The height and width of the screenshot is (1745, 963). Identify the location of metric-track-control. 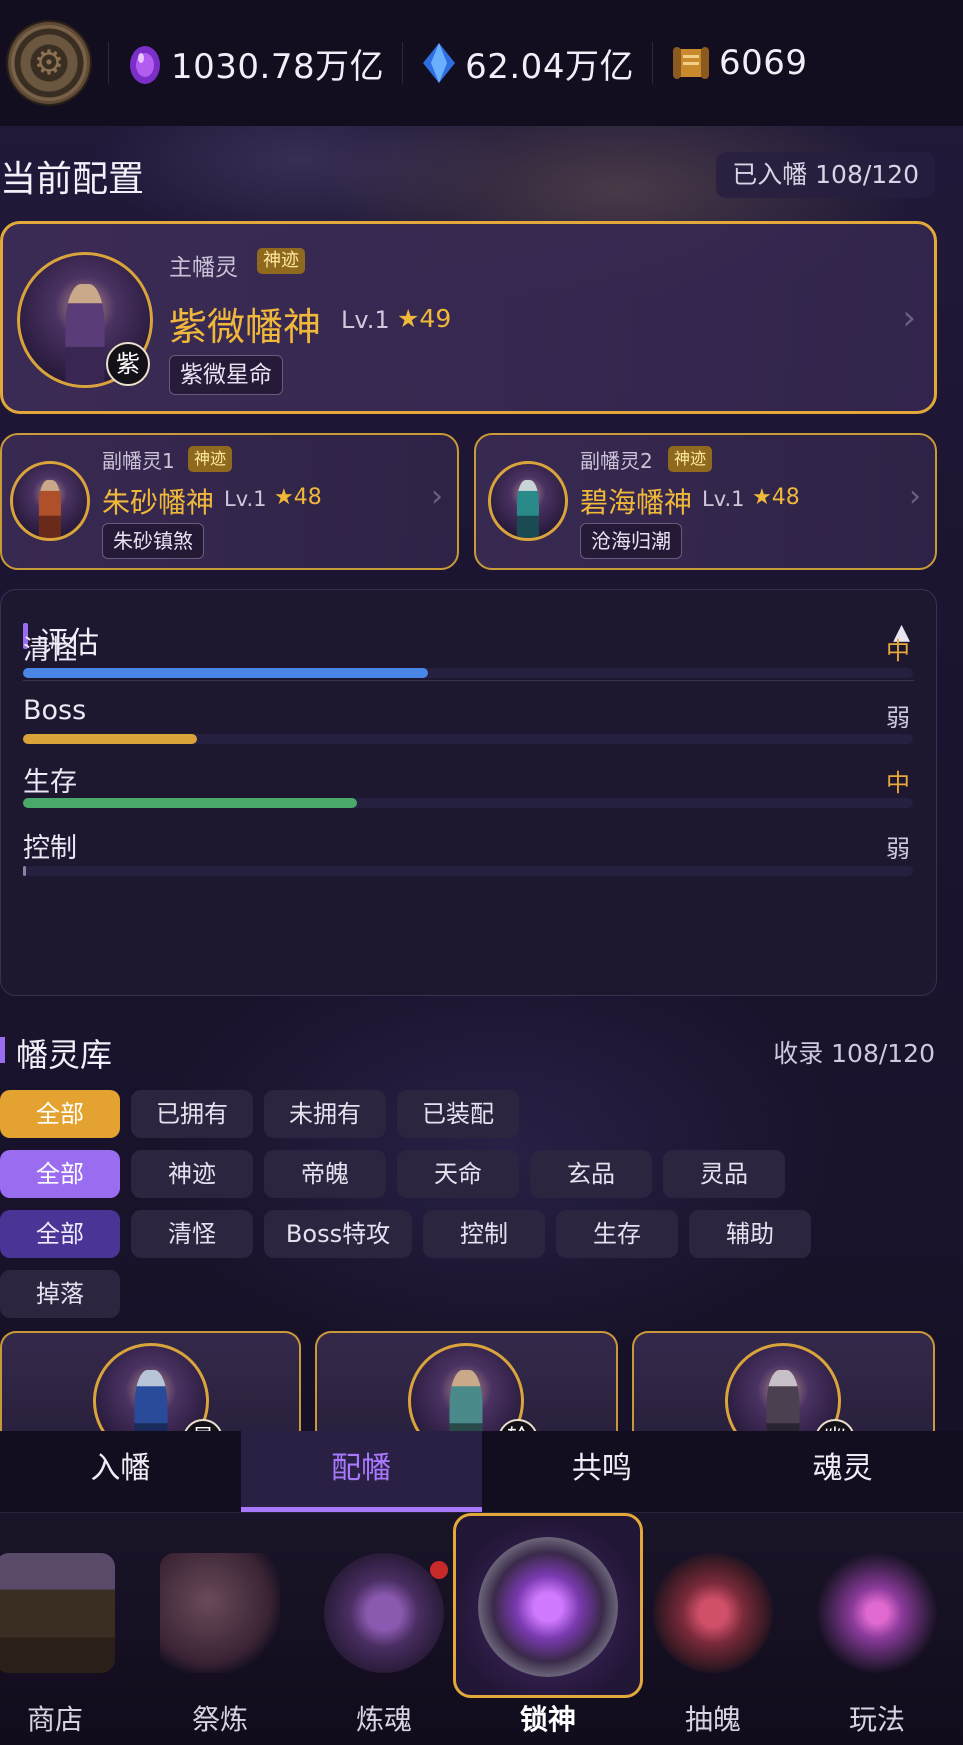
(468, 871).